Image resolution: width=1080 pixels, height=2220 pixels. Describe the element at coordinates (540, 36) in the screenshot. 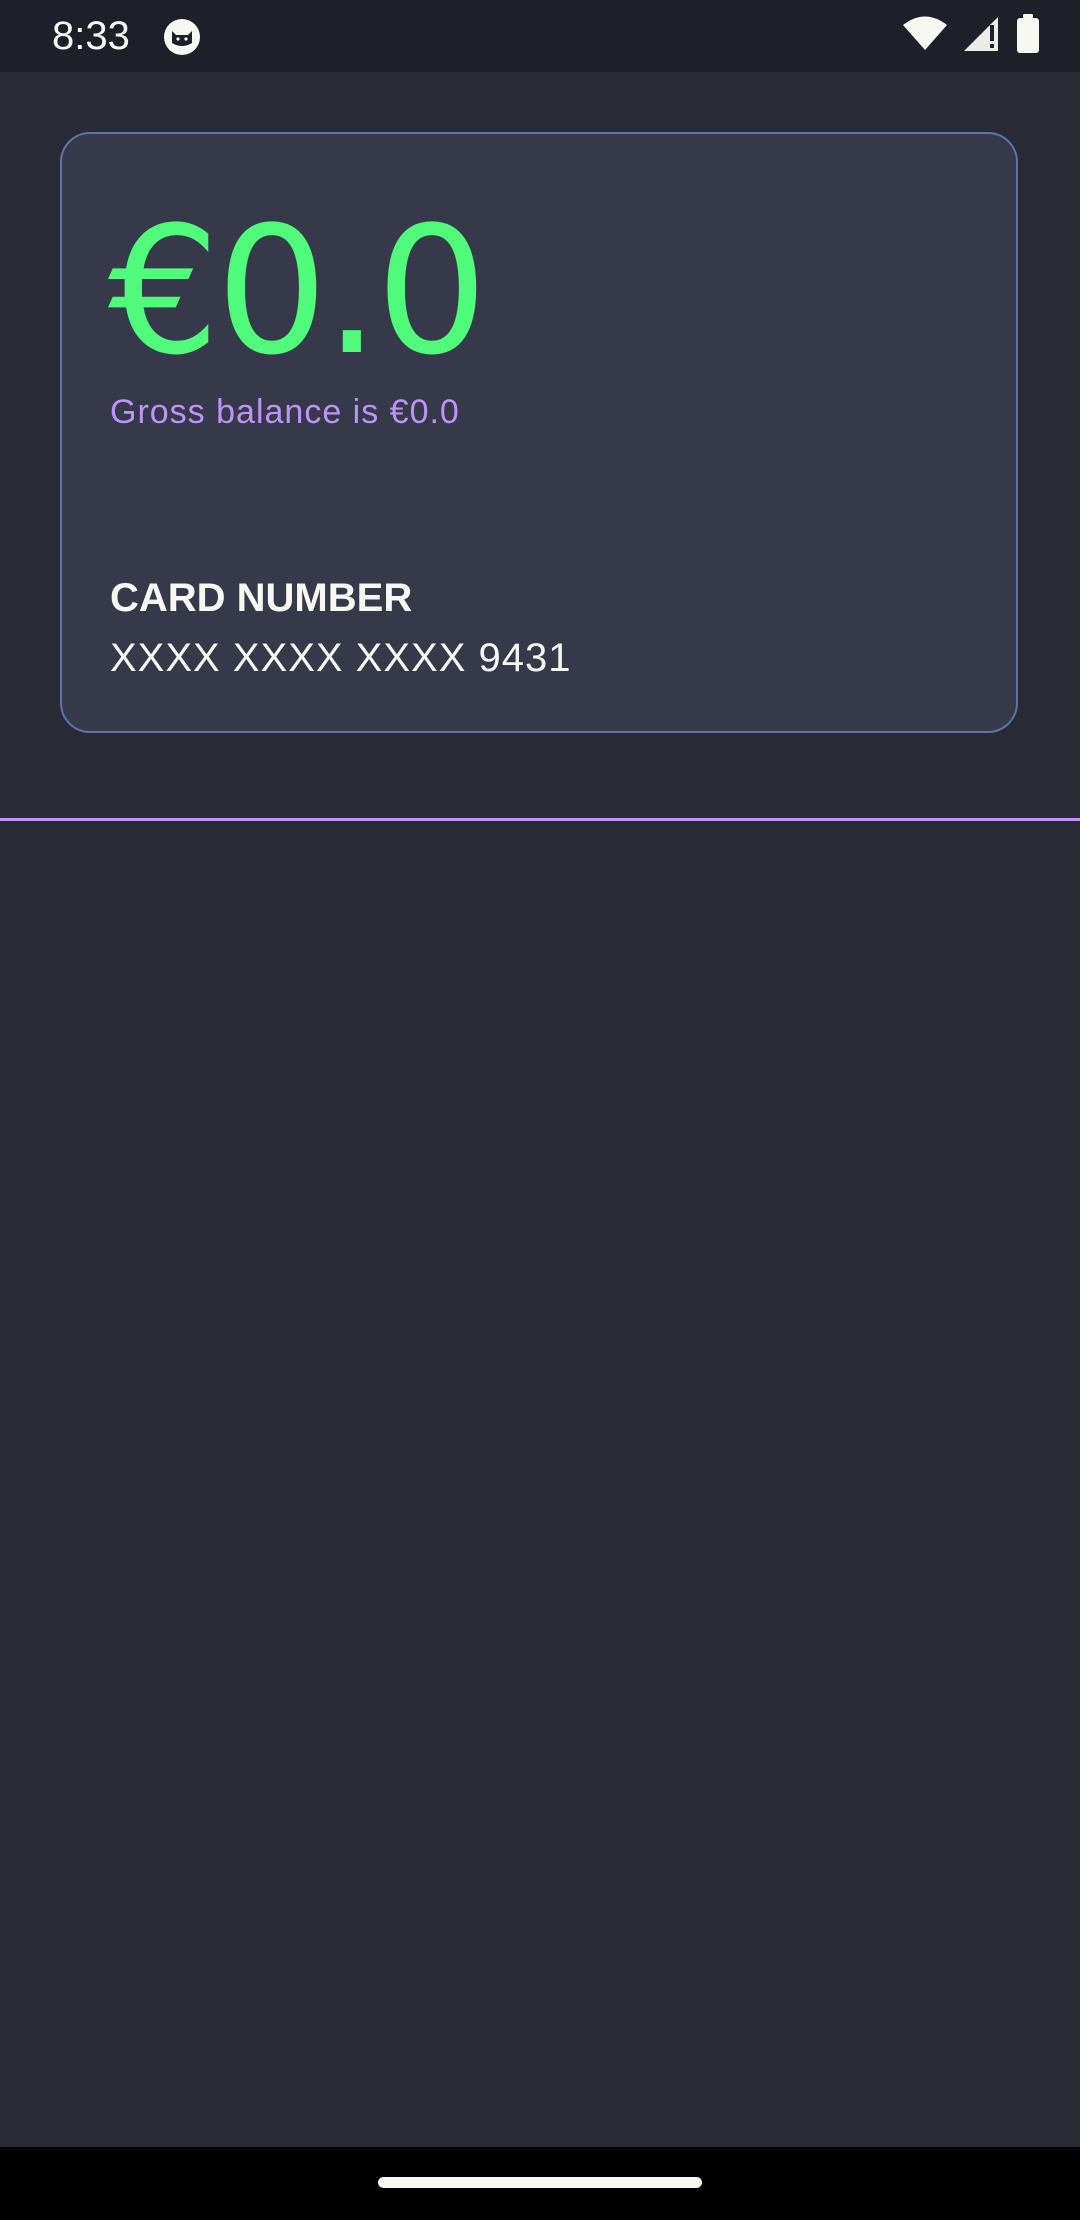

I see `status-bar: 8:33` at that location.